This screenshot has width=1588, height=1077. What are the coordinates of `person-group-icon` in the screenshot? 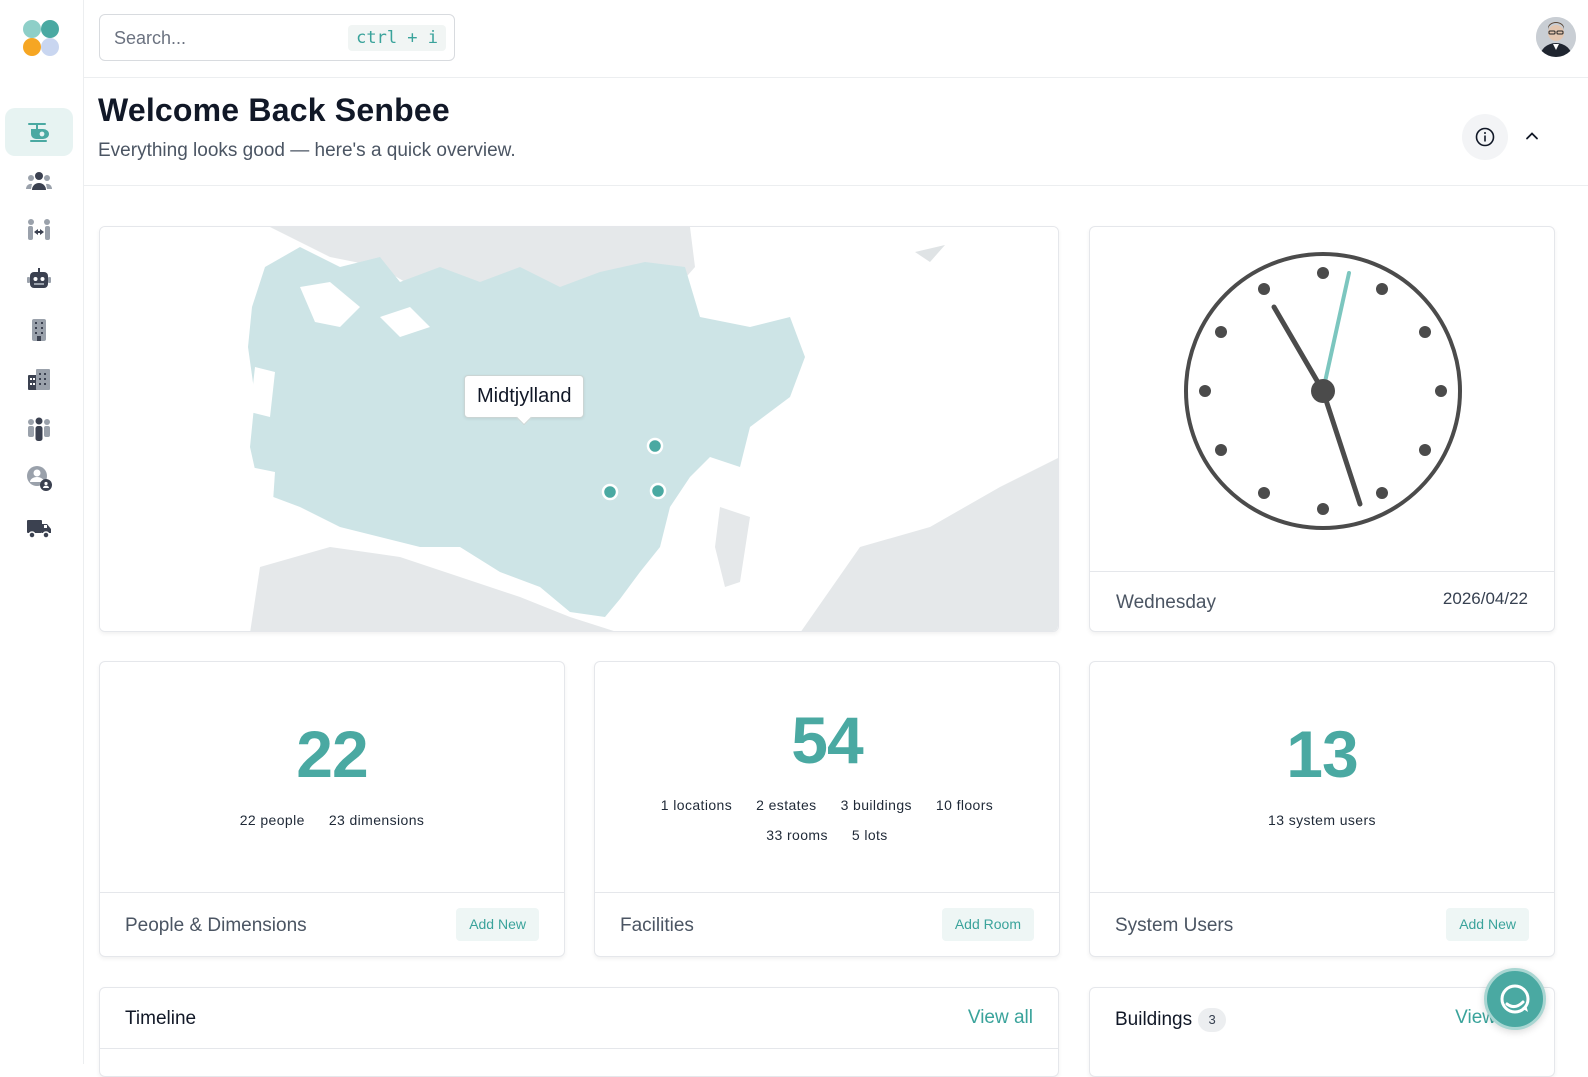 It's located at (39, 429).